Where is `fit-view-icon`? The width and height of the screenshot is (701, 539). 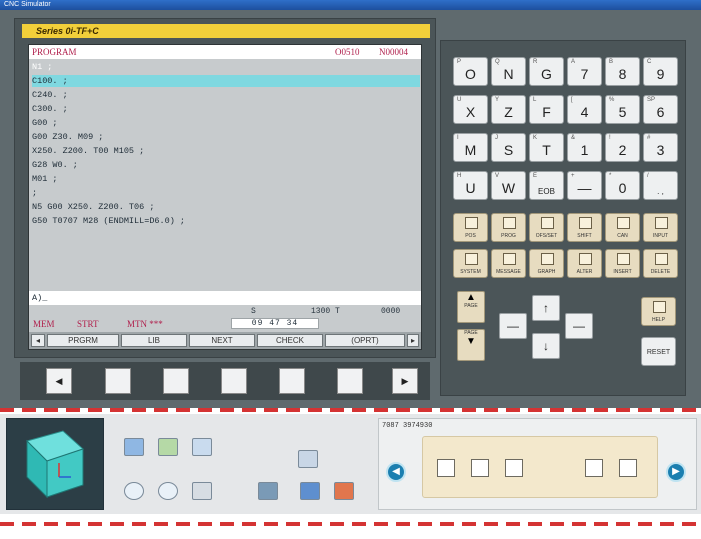
fit-view-icon is located at coordinates (202, 491).